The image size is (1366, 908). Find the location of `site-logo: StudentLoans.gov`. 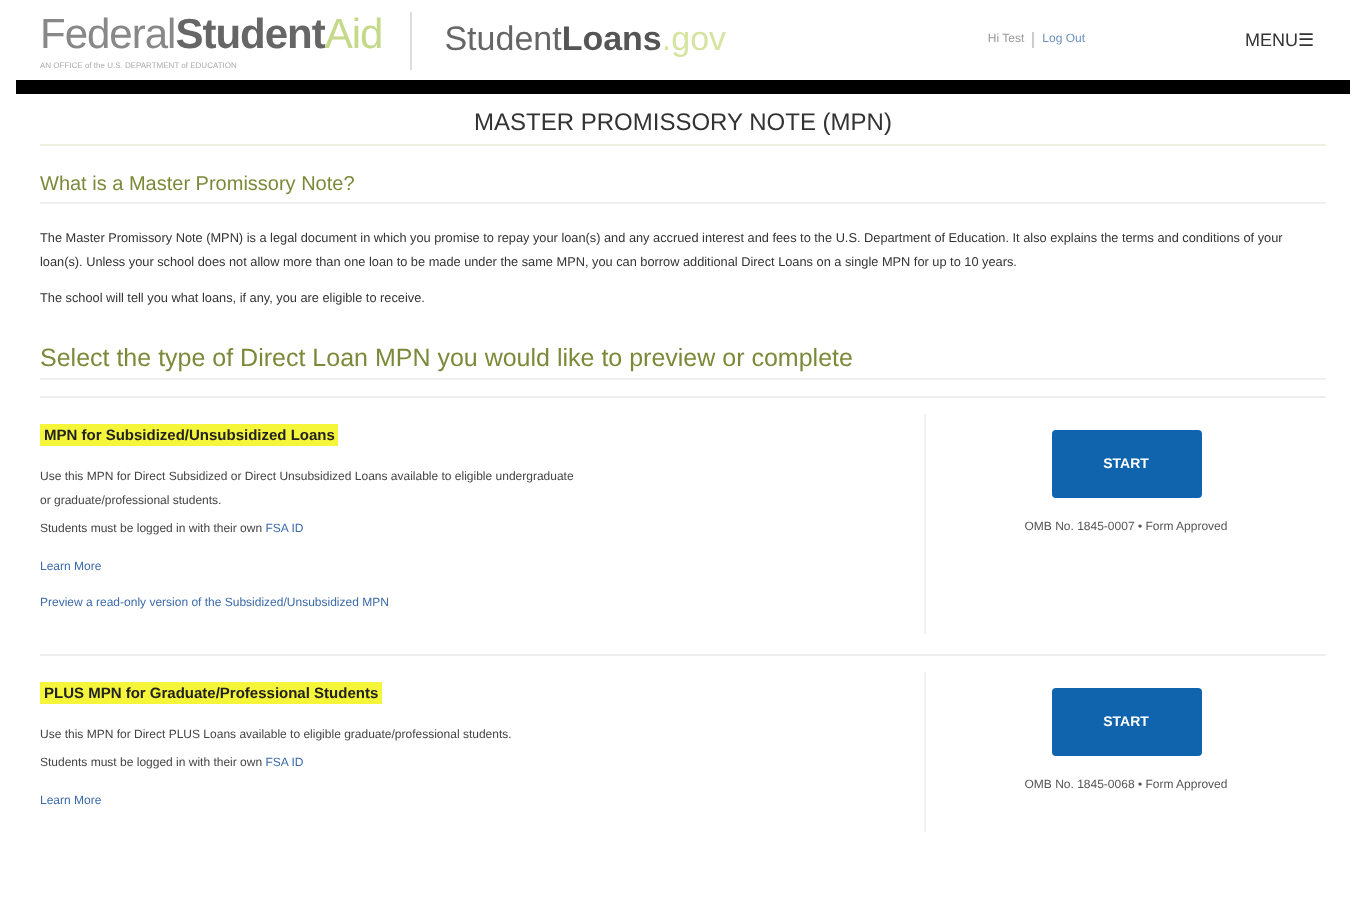

site-logo: StudentLoans.gov is located at coordinates (585, 40).